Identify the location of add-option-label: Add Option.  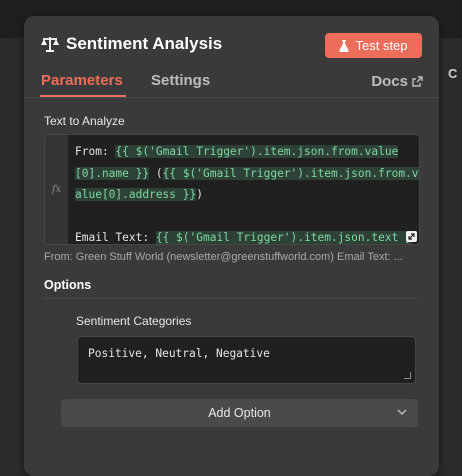
(239, 413).